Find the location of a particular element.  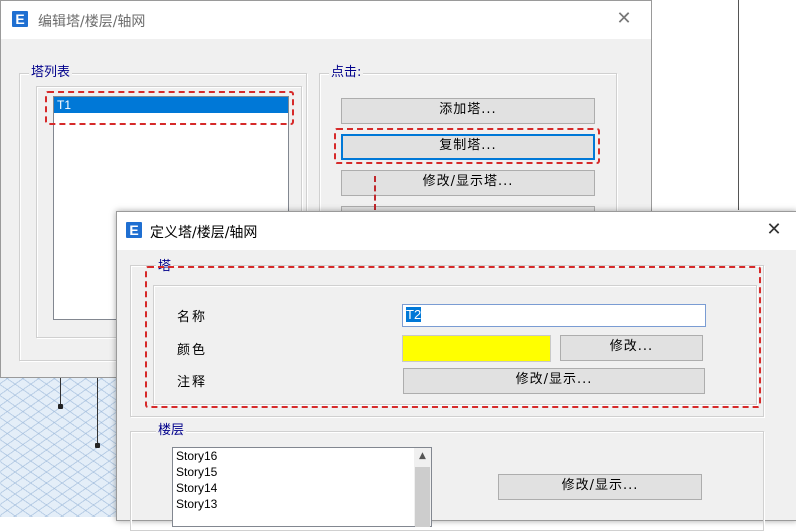

annotation-tower-list is located at coordinates (169, 108).